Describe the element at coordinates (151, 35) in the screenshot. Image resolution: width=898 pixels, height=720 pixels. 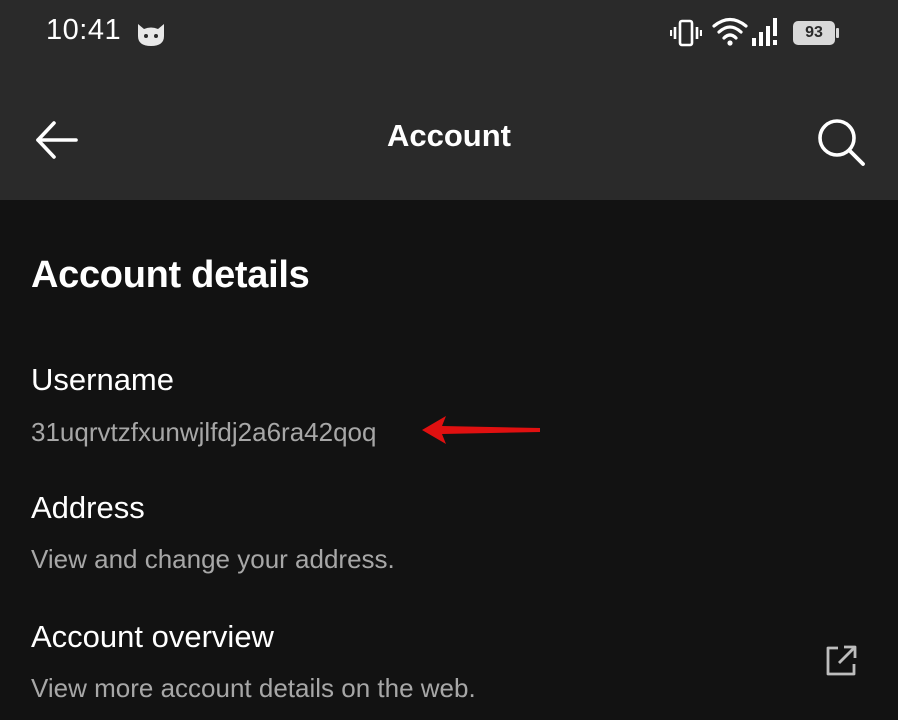
I see `cat-icon` at that location.